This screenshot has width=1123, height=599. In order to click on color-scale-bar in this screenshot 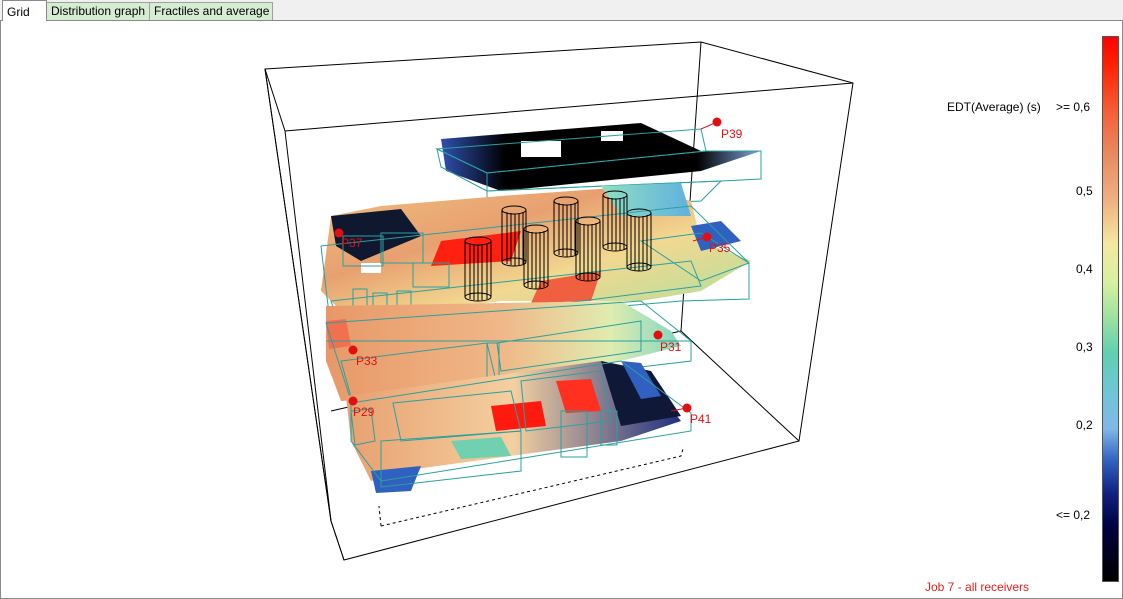, I will do `click(1110, 309)`.